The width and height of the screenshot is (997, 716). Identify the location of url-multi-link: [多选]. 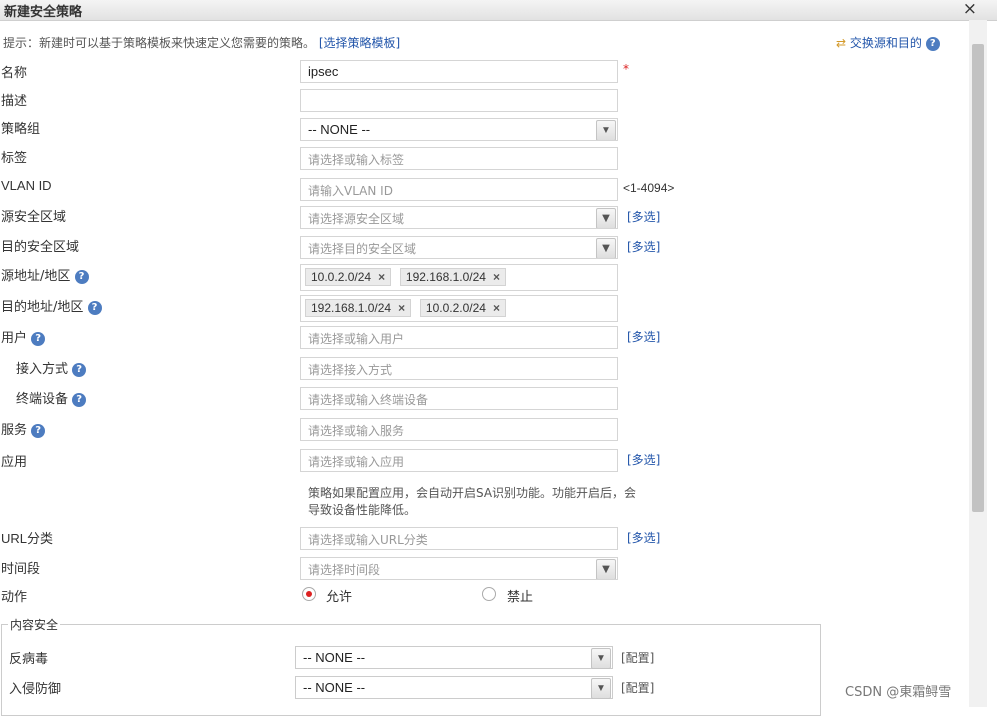
(643, 537).